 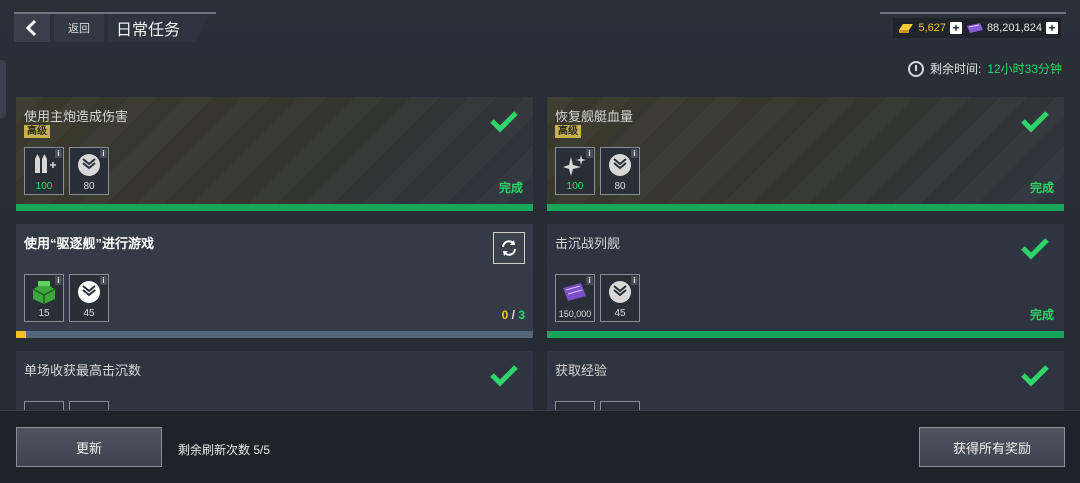 I want to click on task-card-max-kills: 单场收获最高击沉数, so click(x=274, y=381).